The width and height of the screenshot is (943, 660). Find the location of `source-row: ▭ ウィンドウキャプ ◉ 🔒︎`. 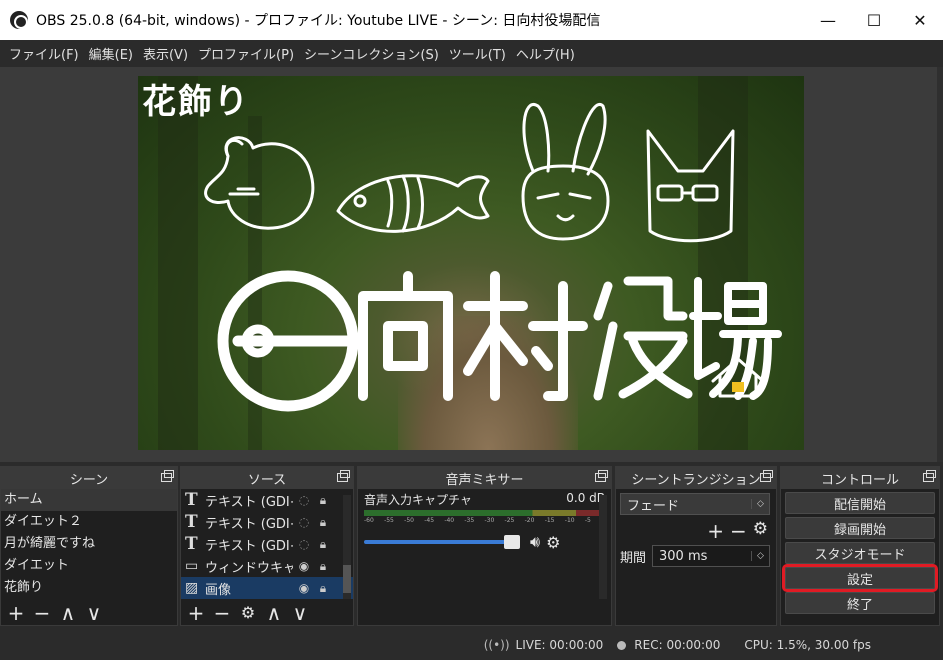

source-row: ▭ ウィンドウキャプ ◉ 🔒︎ is located at coordinates (267, 566).